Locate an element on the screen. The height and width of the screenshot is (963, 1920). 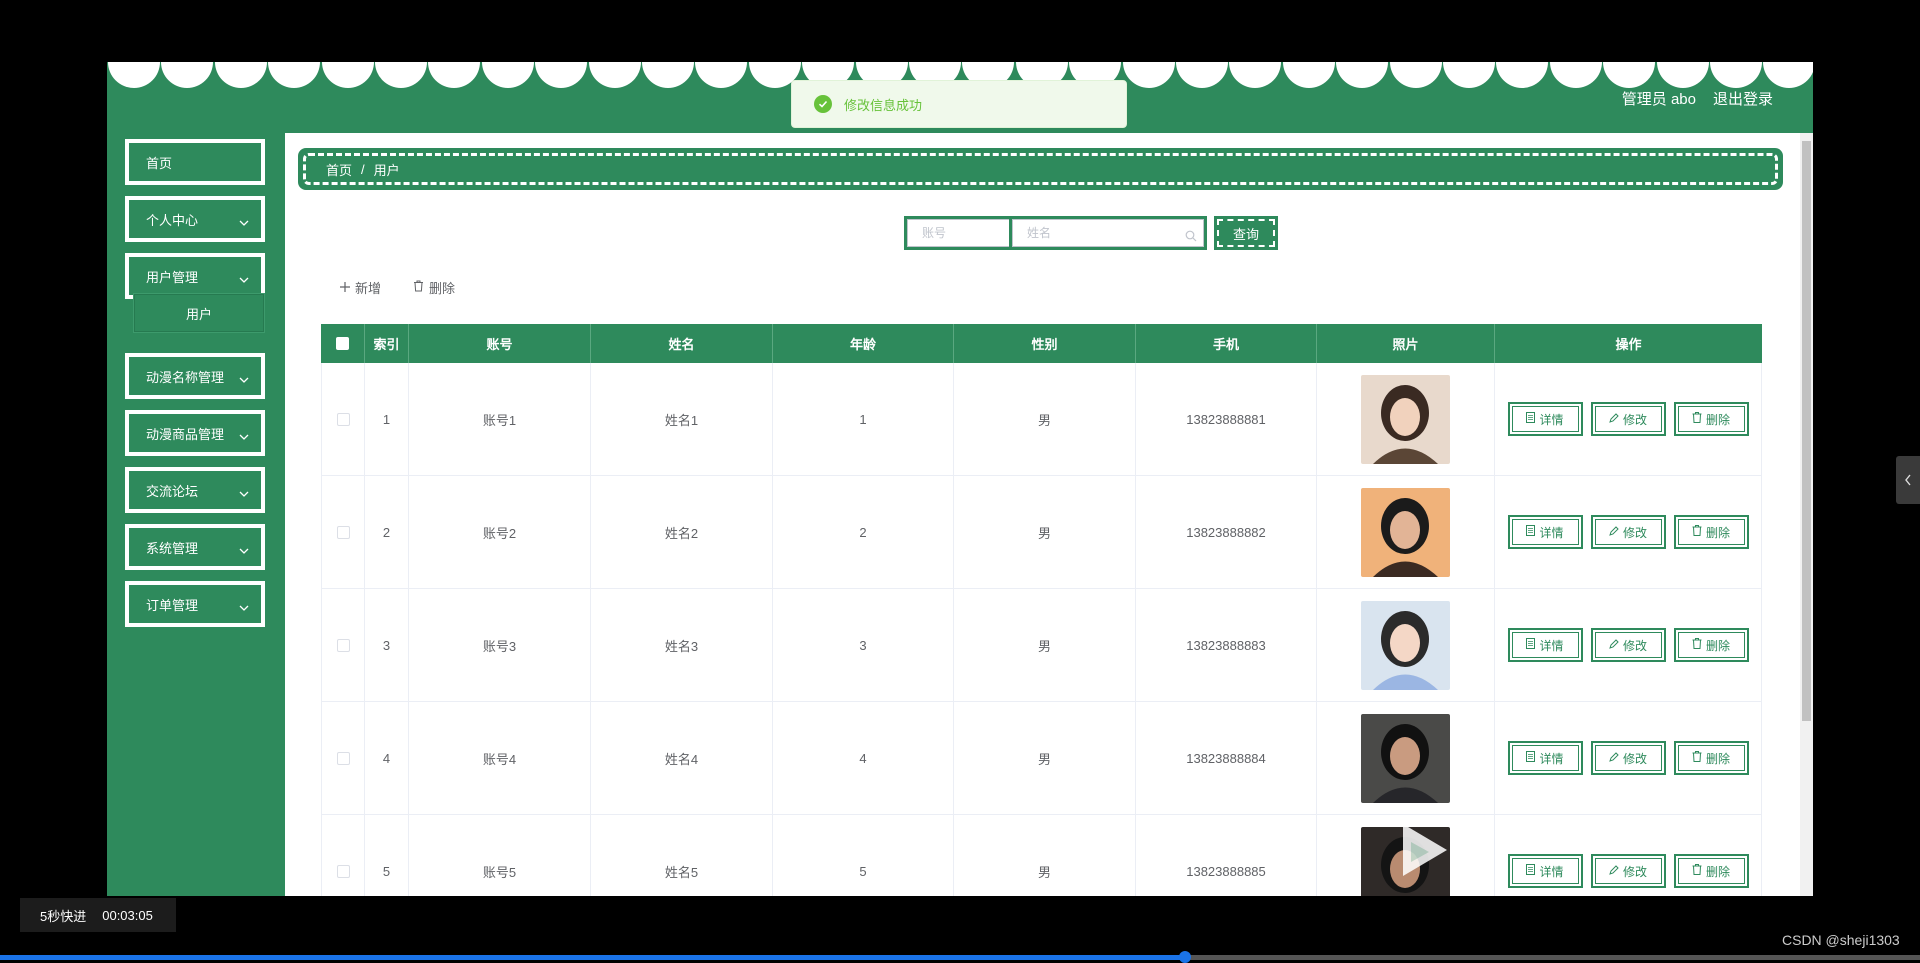
success-toast: 修改信息成功 is located at coordinates (959, 104).